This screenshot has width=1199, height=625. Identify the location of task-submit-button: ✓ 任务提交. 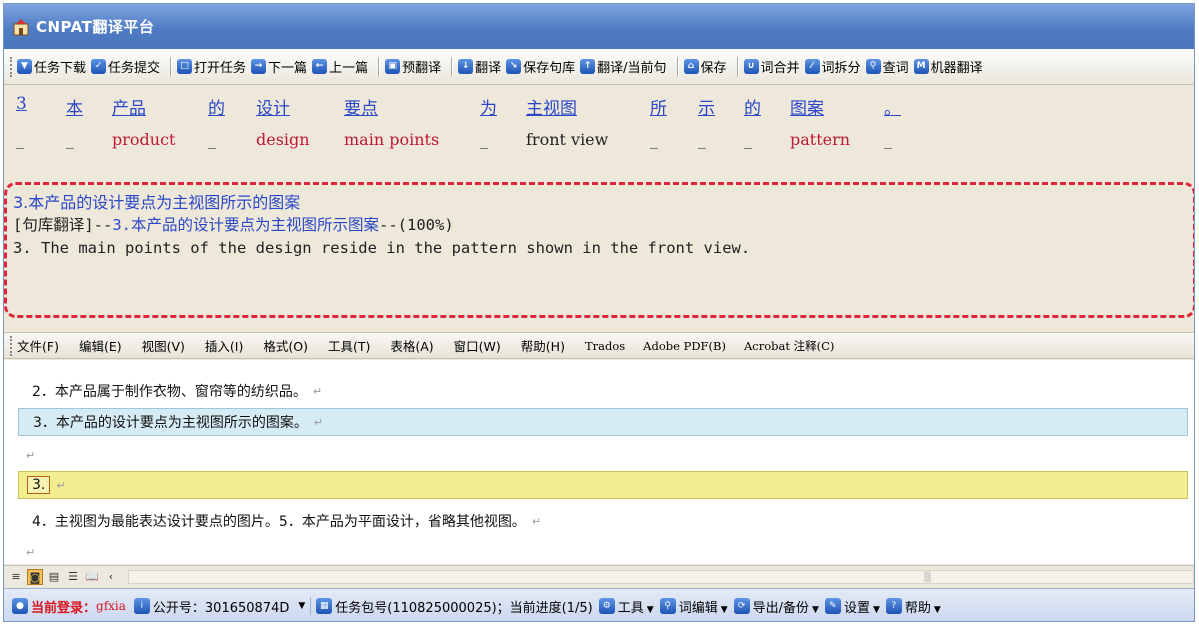
(125, 66).